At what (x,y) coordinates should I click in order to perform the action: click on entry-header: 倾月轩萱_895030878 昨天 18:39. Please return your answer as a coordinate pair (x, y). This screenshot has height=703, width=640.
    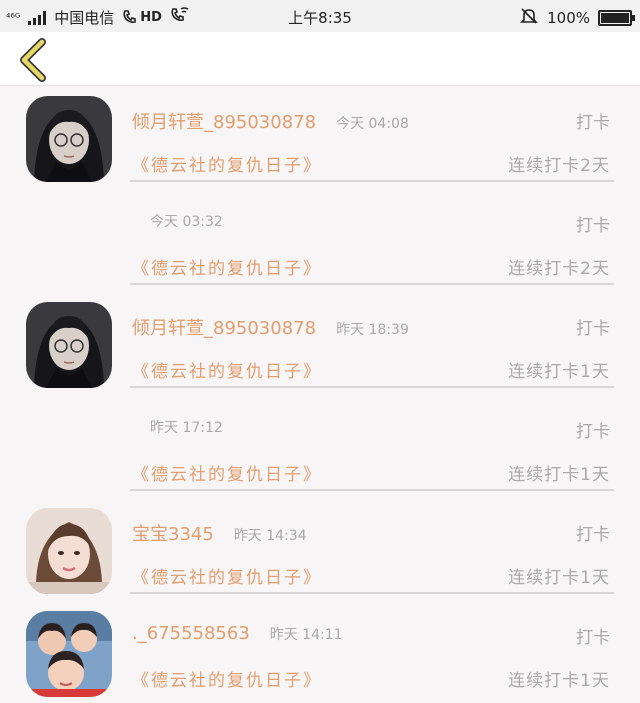
    Looking at the image, I should click on (270, 327).